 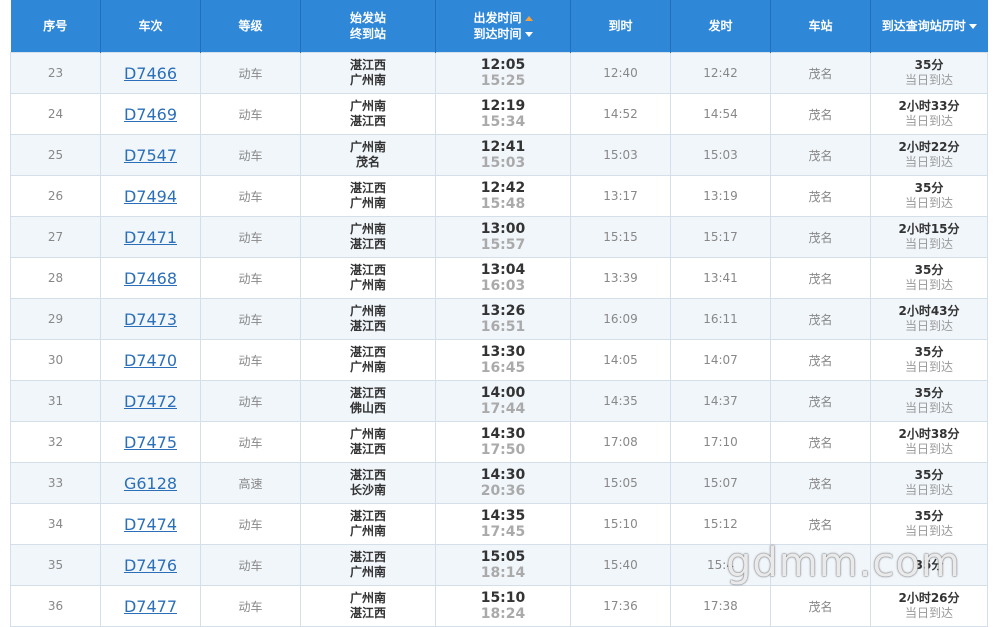 I want to click on train-number-link: D7547, so click(x=150, y=155).